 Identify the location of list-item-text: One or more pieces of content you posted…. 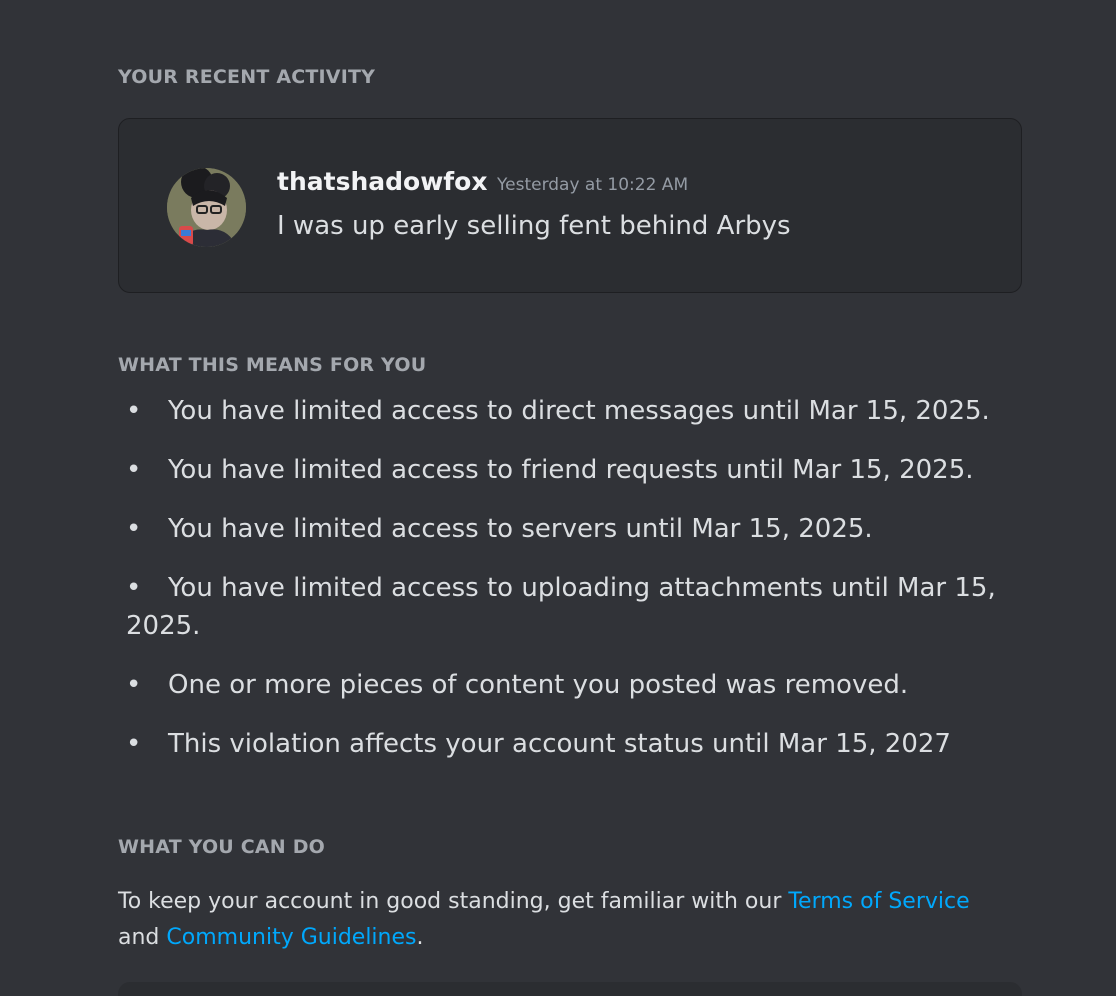
(538, 685).